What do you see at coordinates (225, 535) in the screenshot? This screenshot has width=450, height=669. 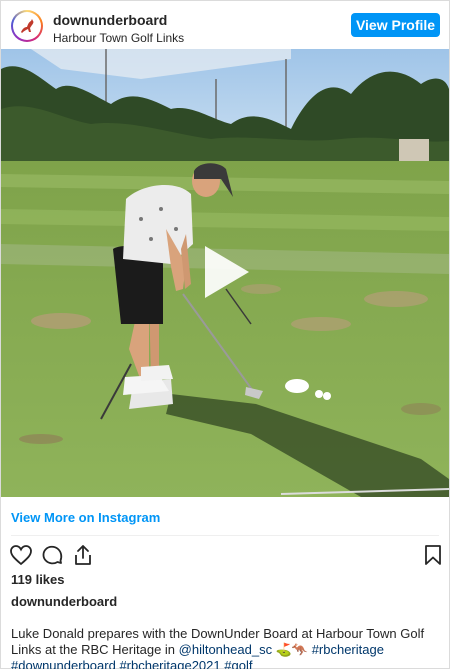 I see `divider` at bounding box center [225, 535].